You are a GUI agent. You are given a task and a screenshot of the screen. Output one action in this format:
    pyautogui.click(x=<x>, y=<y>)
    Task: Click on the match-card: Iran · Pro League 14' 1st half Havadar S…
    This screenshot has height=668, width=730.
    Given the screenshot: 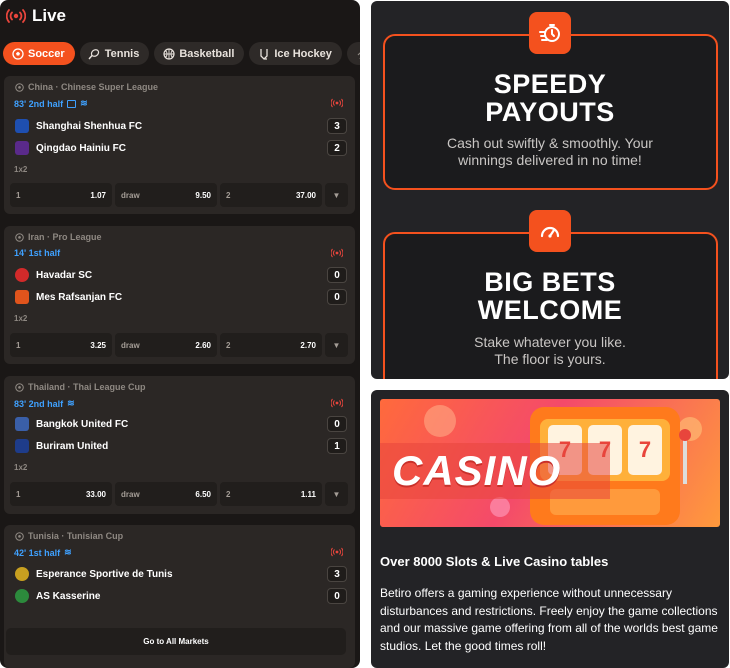 What is the action you would take?
    pyautogui.click(x=179, y=295)
    